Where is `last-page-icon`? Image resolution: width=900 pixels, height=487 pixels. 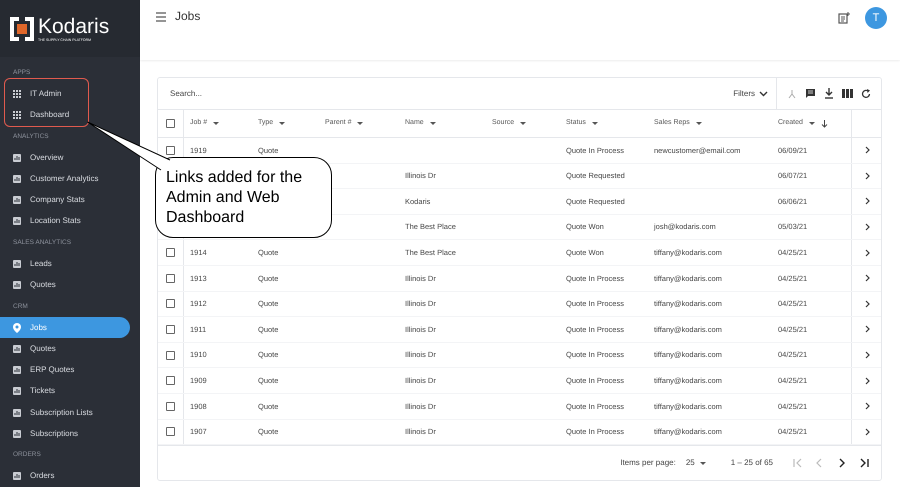 last-page-icon is located at coordinates (864, 463).